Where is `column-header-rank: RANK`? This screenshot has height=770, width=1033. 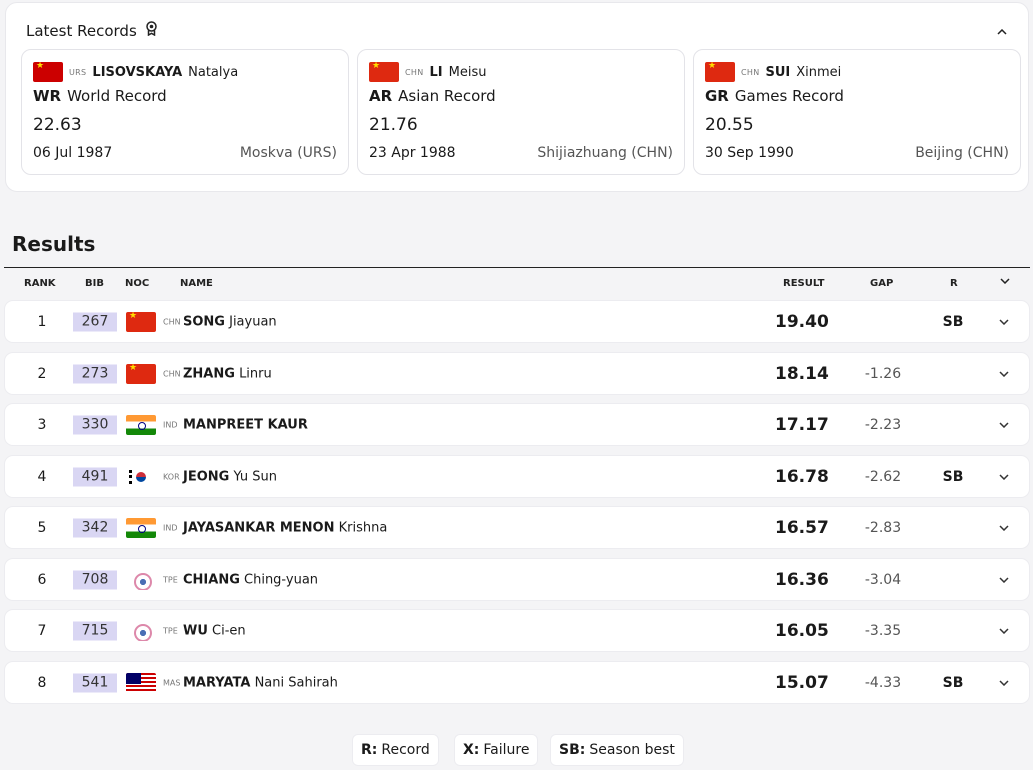
column-header-rank: RANK is located at coordinates (40, 283).